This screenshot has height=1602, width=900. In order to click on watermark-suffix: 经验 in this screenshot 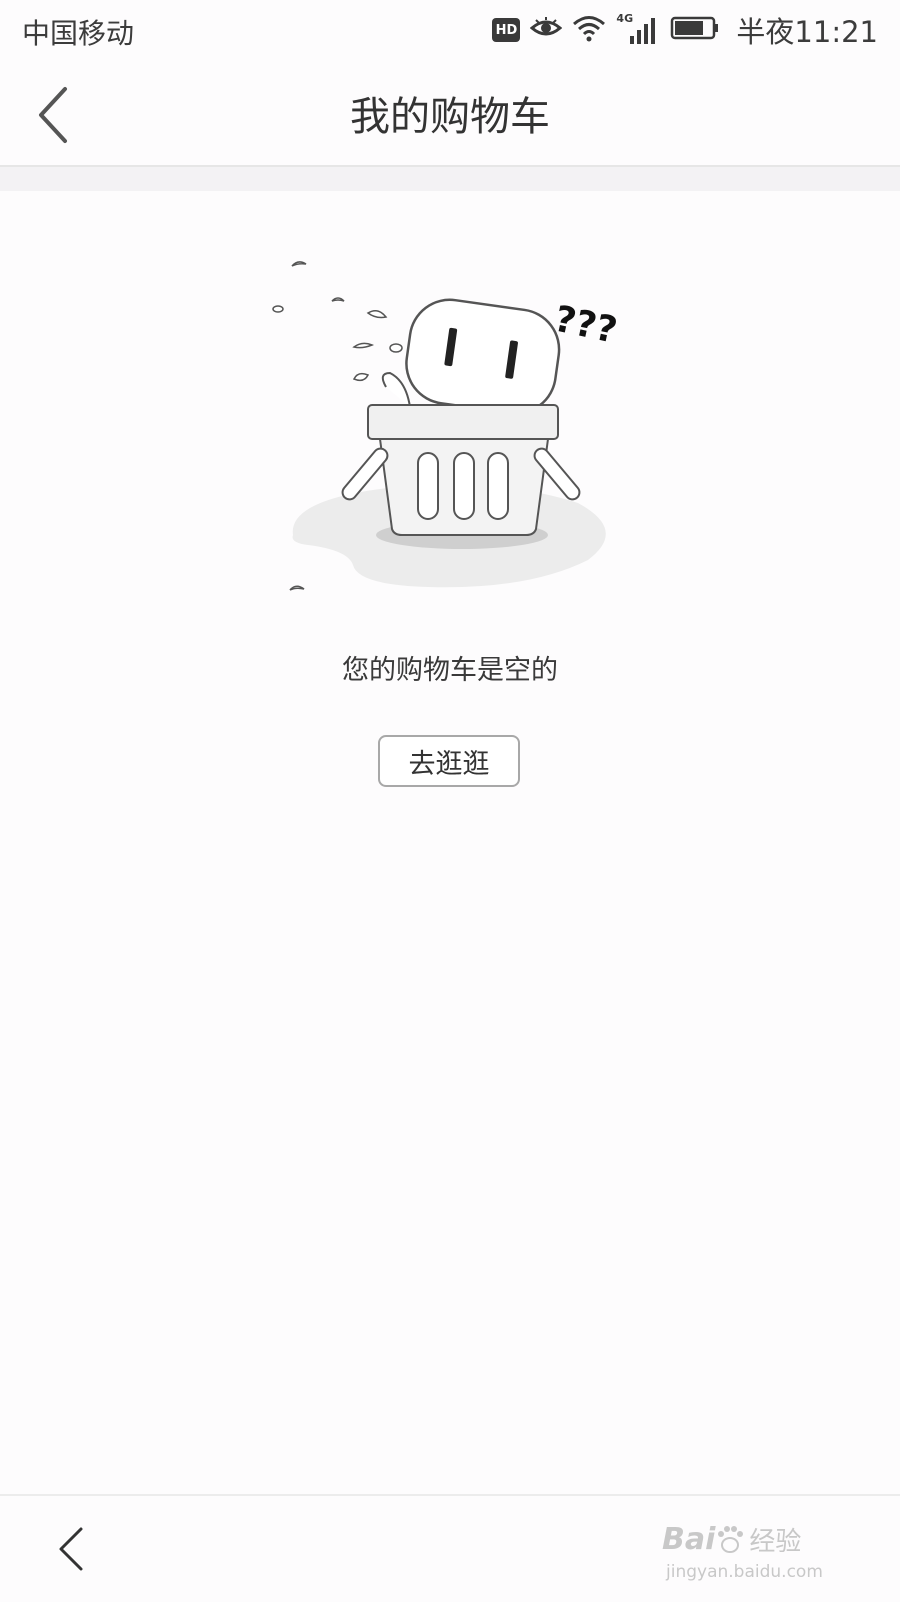, I will do `click(775, 1541)`.